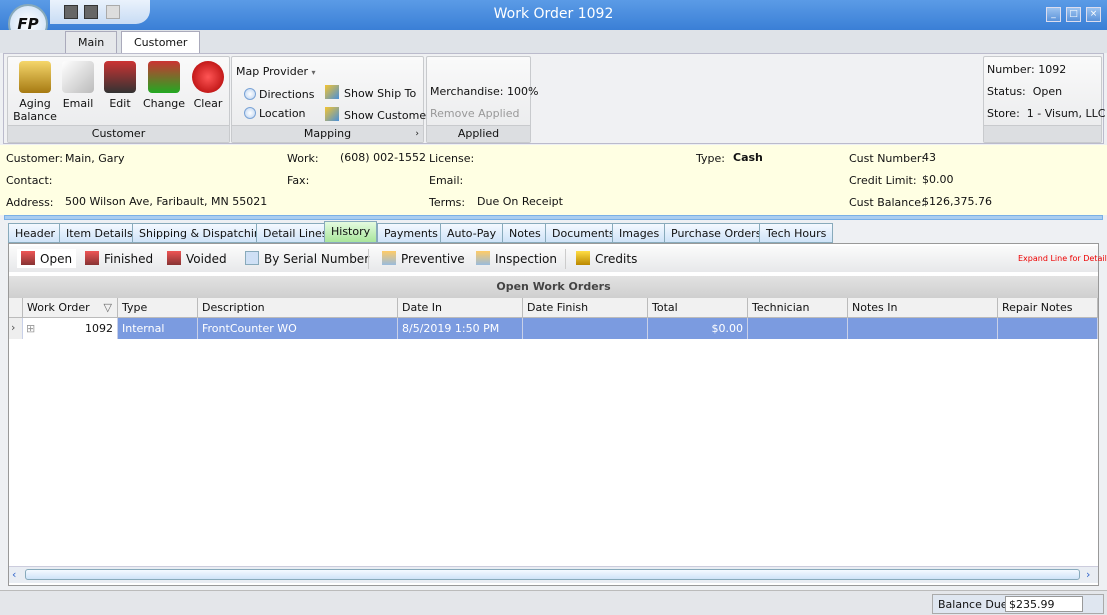 This screenshot has height=615, width=1107. What do you see at coordinates (91, 42) in the screenshot?
I see `ribbon-tab-main: Main` at bounding box center [91, 42].